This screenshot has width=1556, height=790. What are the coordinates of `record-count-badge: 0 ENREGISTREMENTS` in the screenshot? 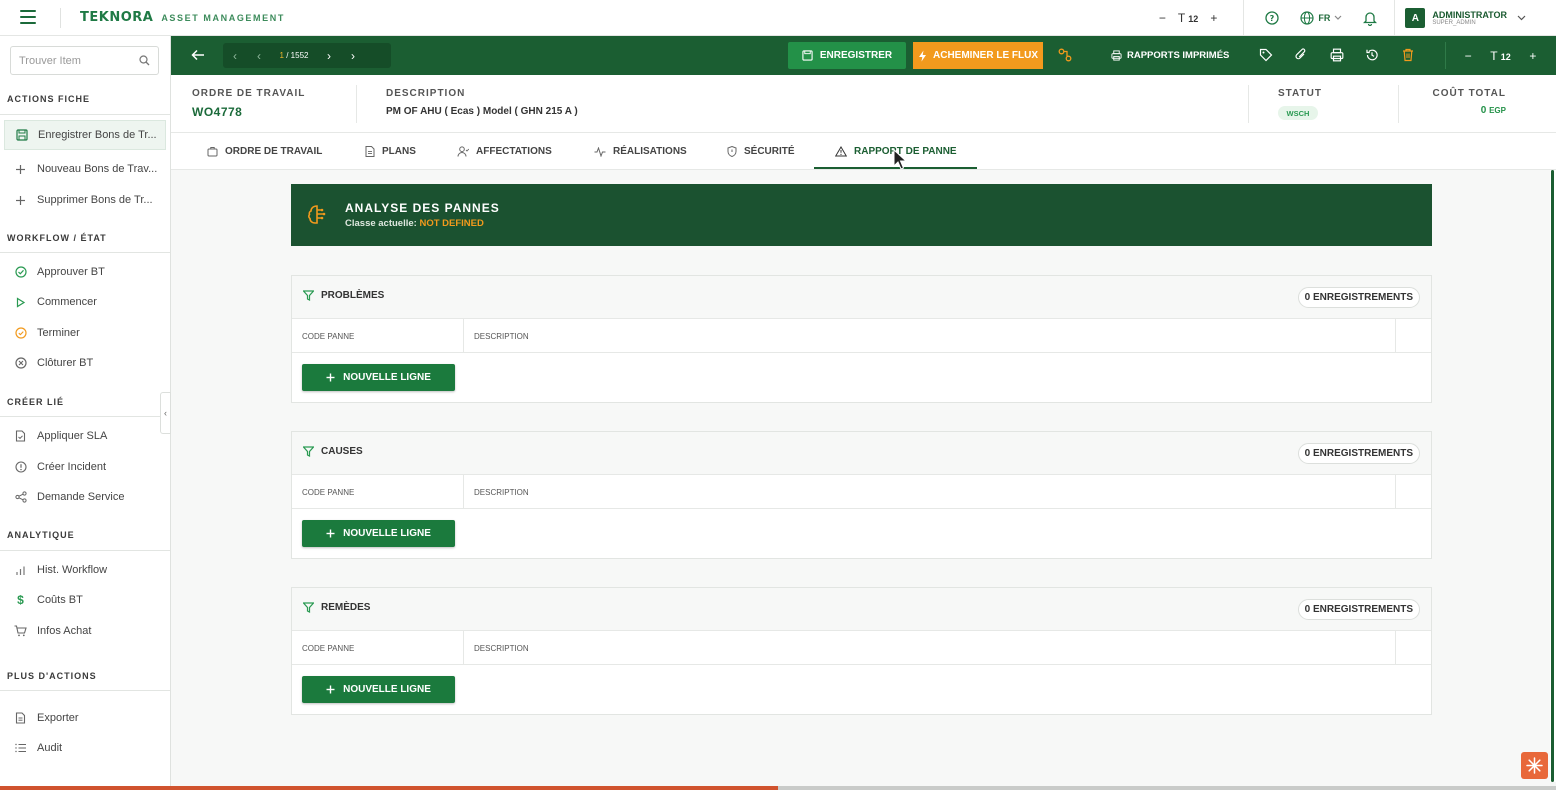 It's located at (1358, 297).